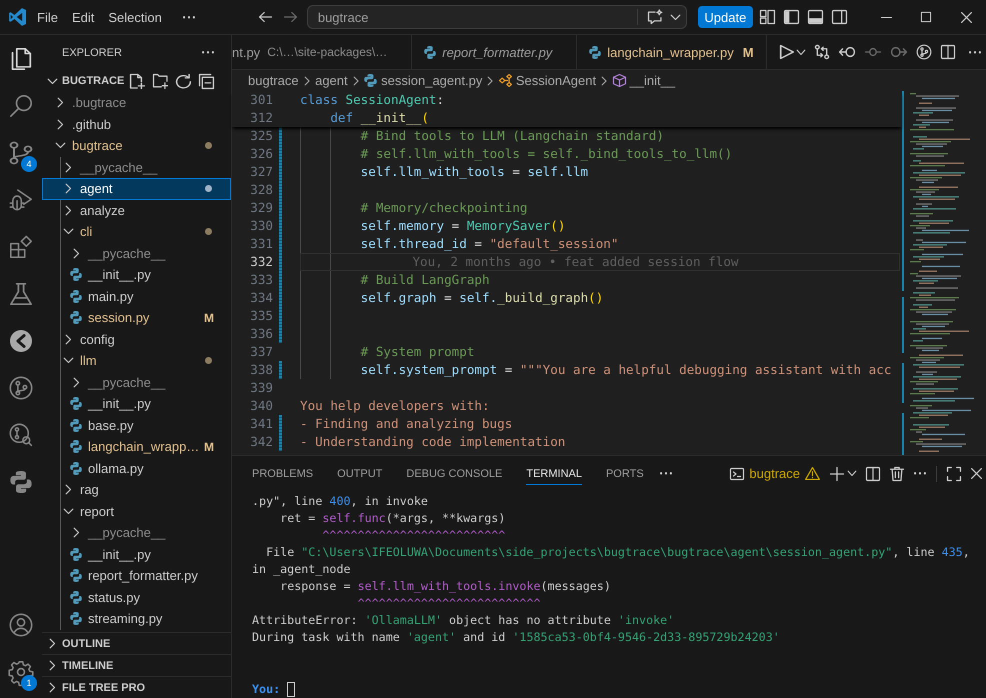 The image size is (986, 698). Describe the element at coordinates (21, 247) in the screenshot. I see `extensions-icon` at that location.